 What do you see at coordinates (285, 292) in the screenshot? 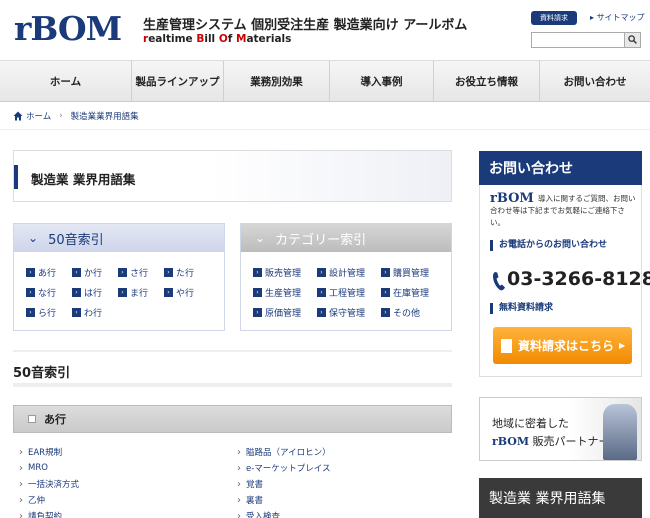
I see `category-link: › 生産管理` at bounding box center [285, 292].